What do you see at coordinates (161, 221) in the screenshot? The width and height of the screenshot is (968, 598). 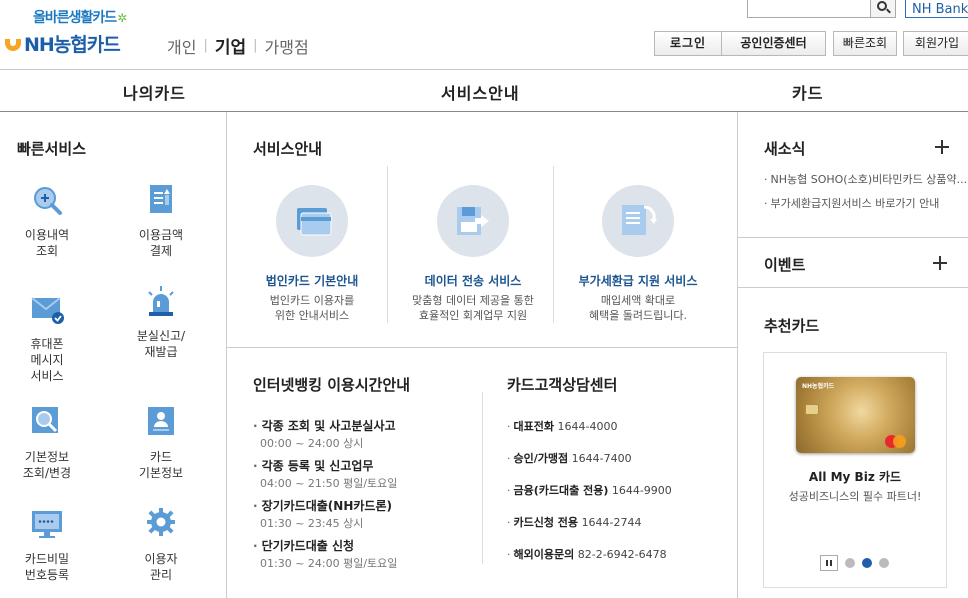 I see `quick-payment: 이용금액 결제` at bounding box center [161, 221].